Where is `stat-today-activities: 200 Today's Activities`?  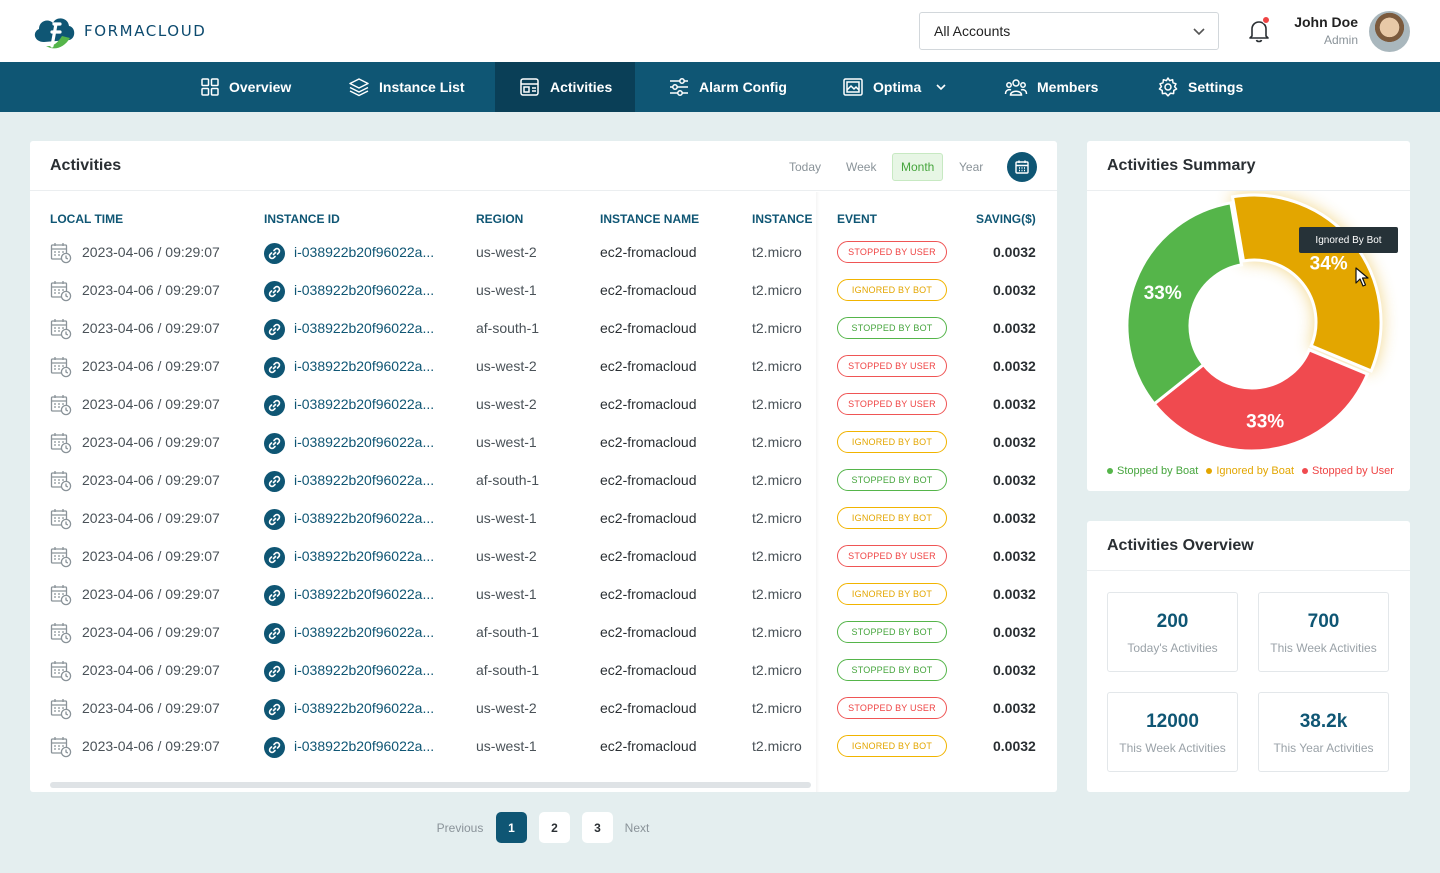 stat-today-activities: 200 Today's Activities is located at coordinates (1172, 632).